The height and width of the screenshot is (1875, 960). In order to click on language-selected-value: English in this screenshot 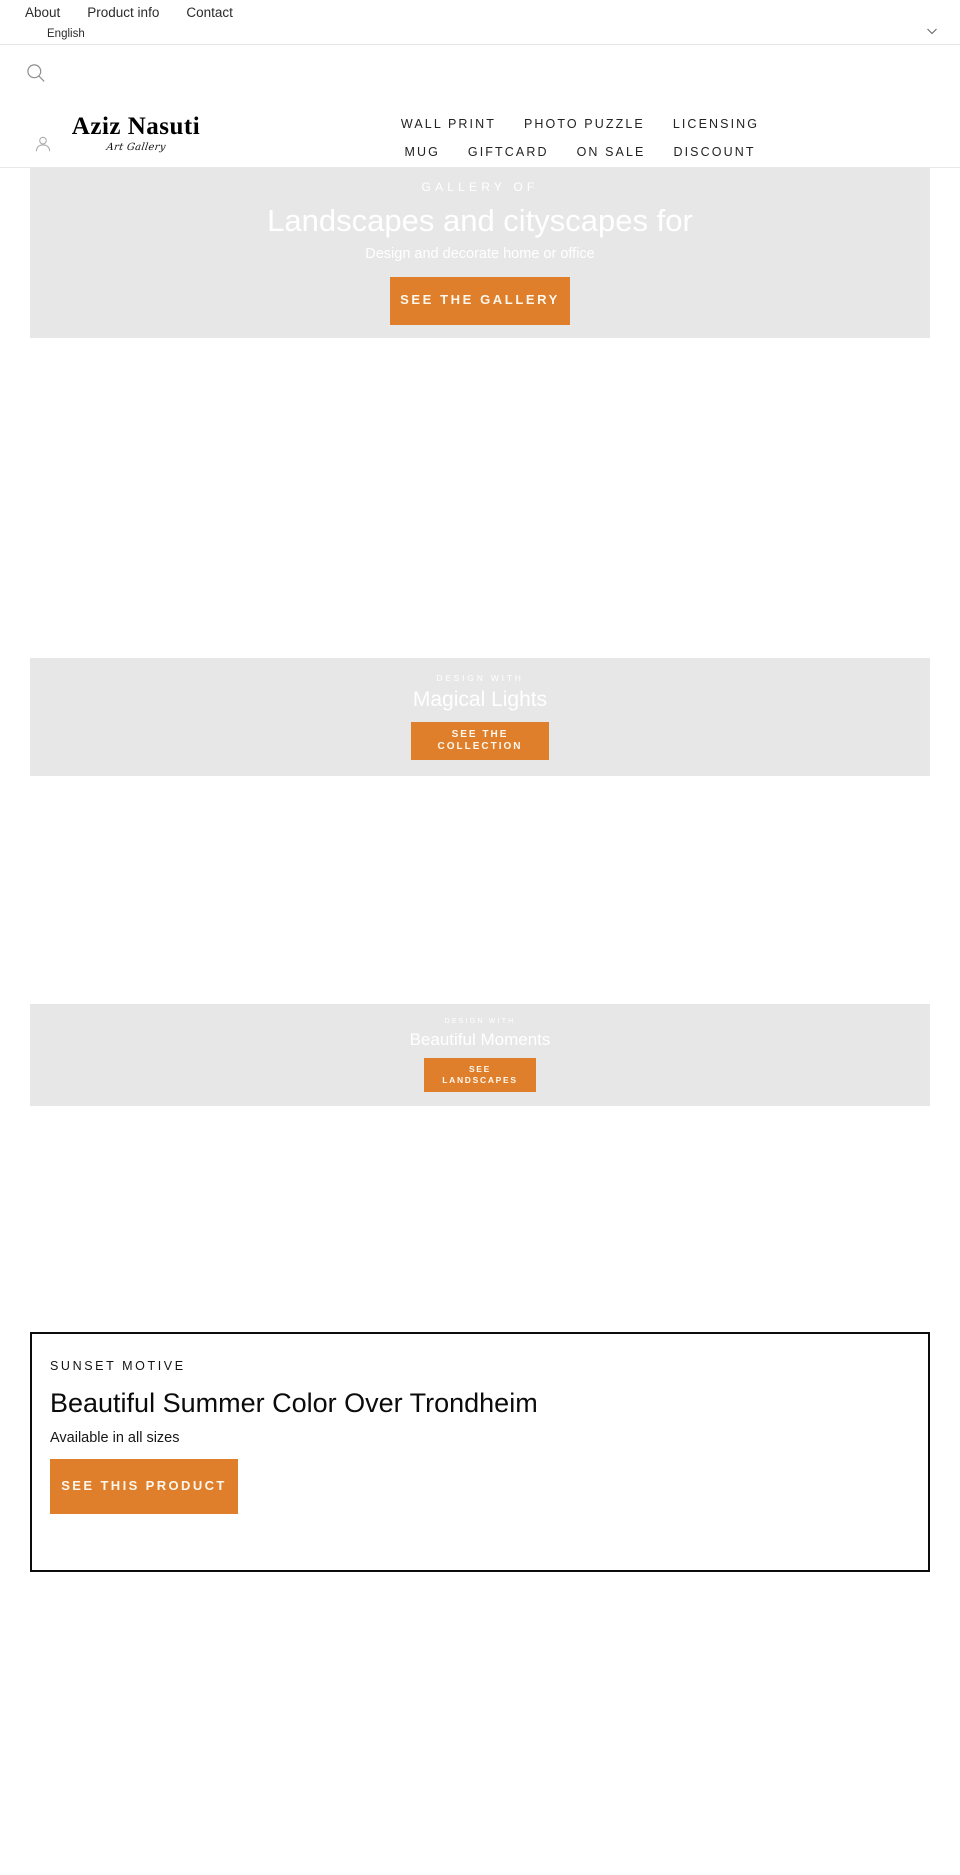, I will do `click(66, 34)`.